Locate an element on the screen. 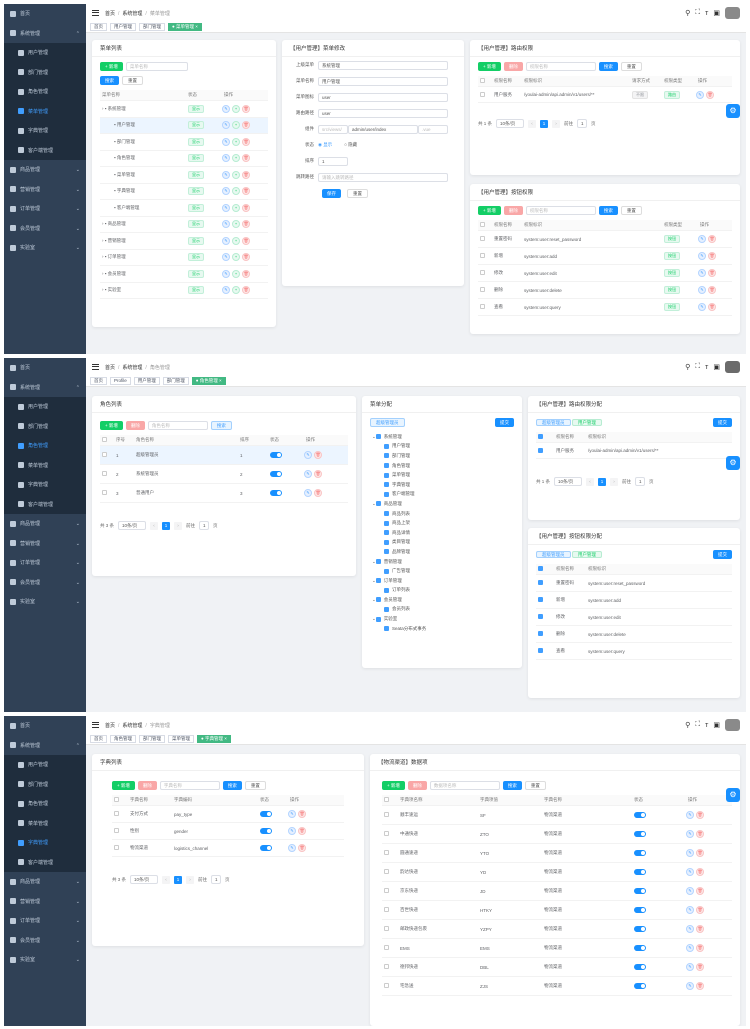 This screenshot has width=750, height=1029. sidebar-item-lab: 实验室 ⌄ is located at coordinates (45, 602).